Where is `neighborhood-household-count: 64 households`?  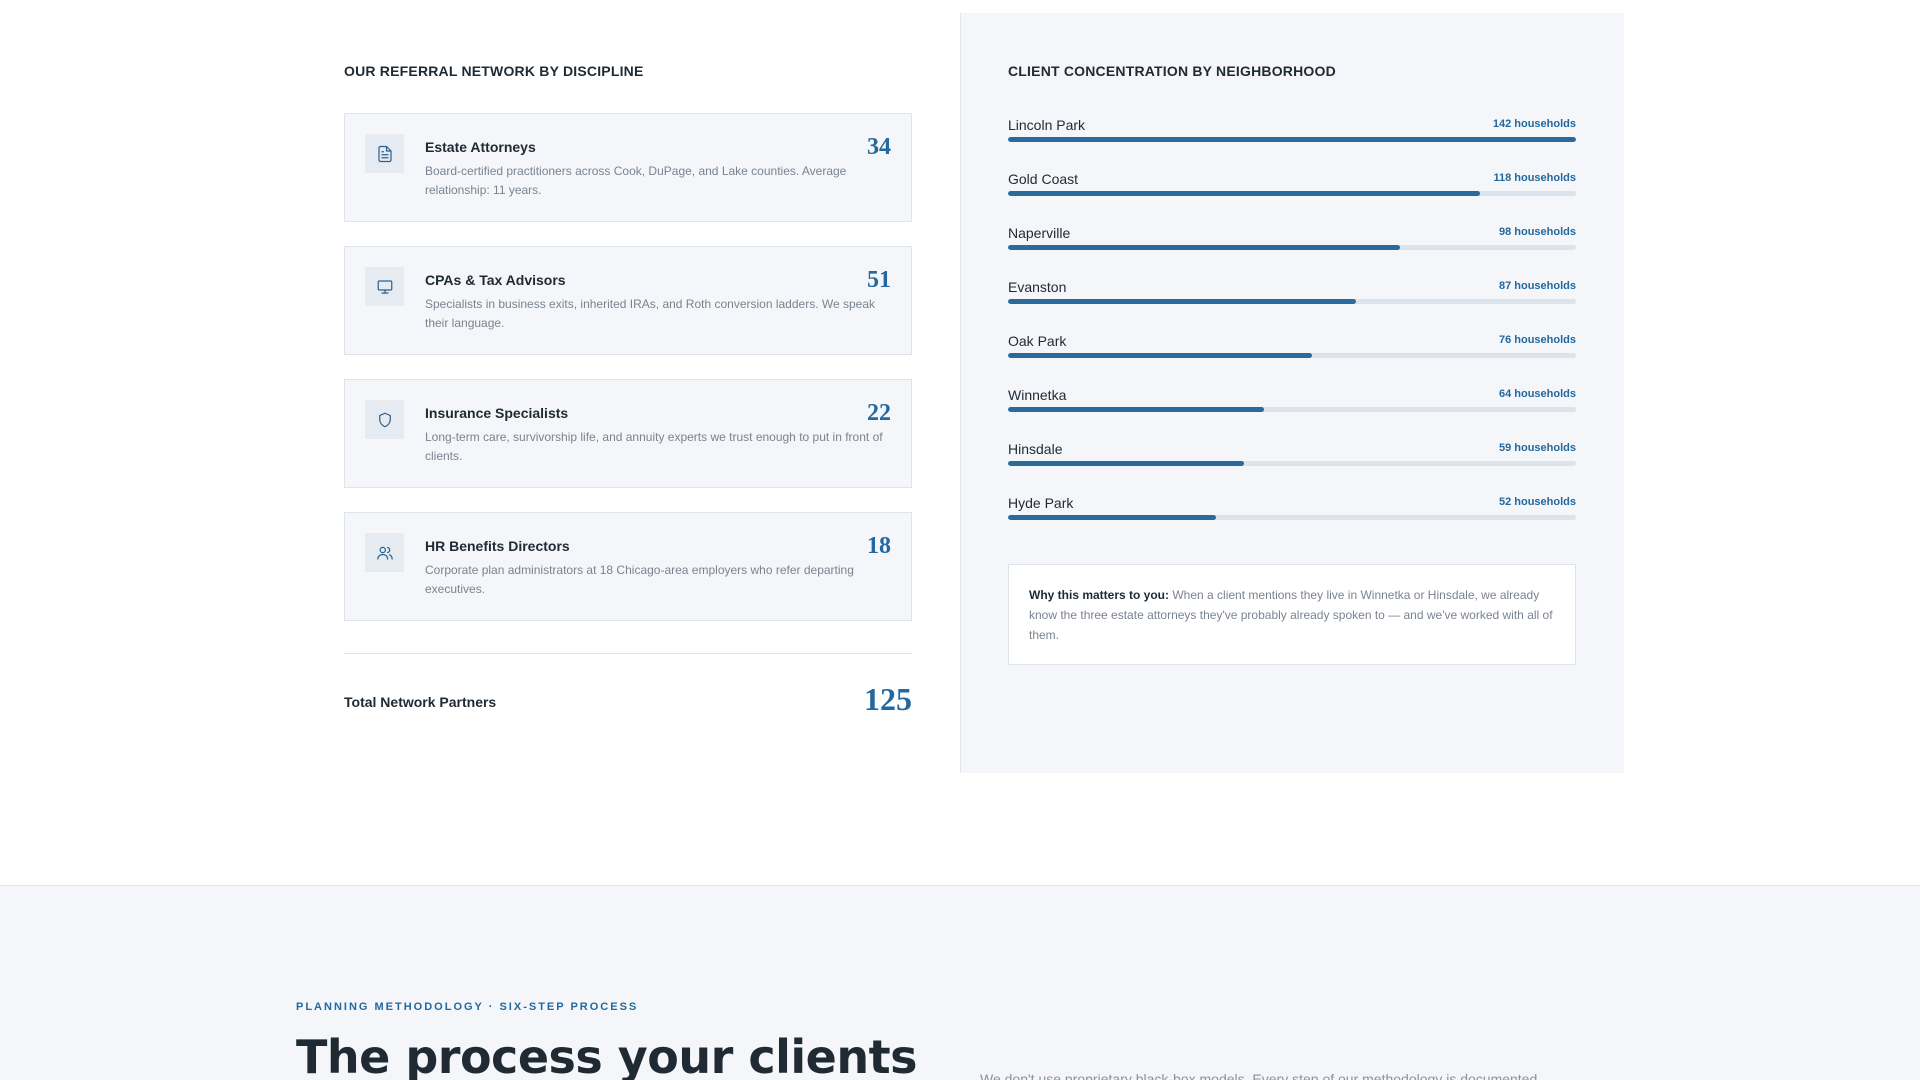
neighborhood-household-count: 64 households is located at coordinates (1537, 394).